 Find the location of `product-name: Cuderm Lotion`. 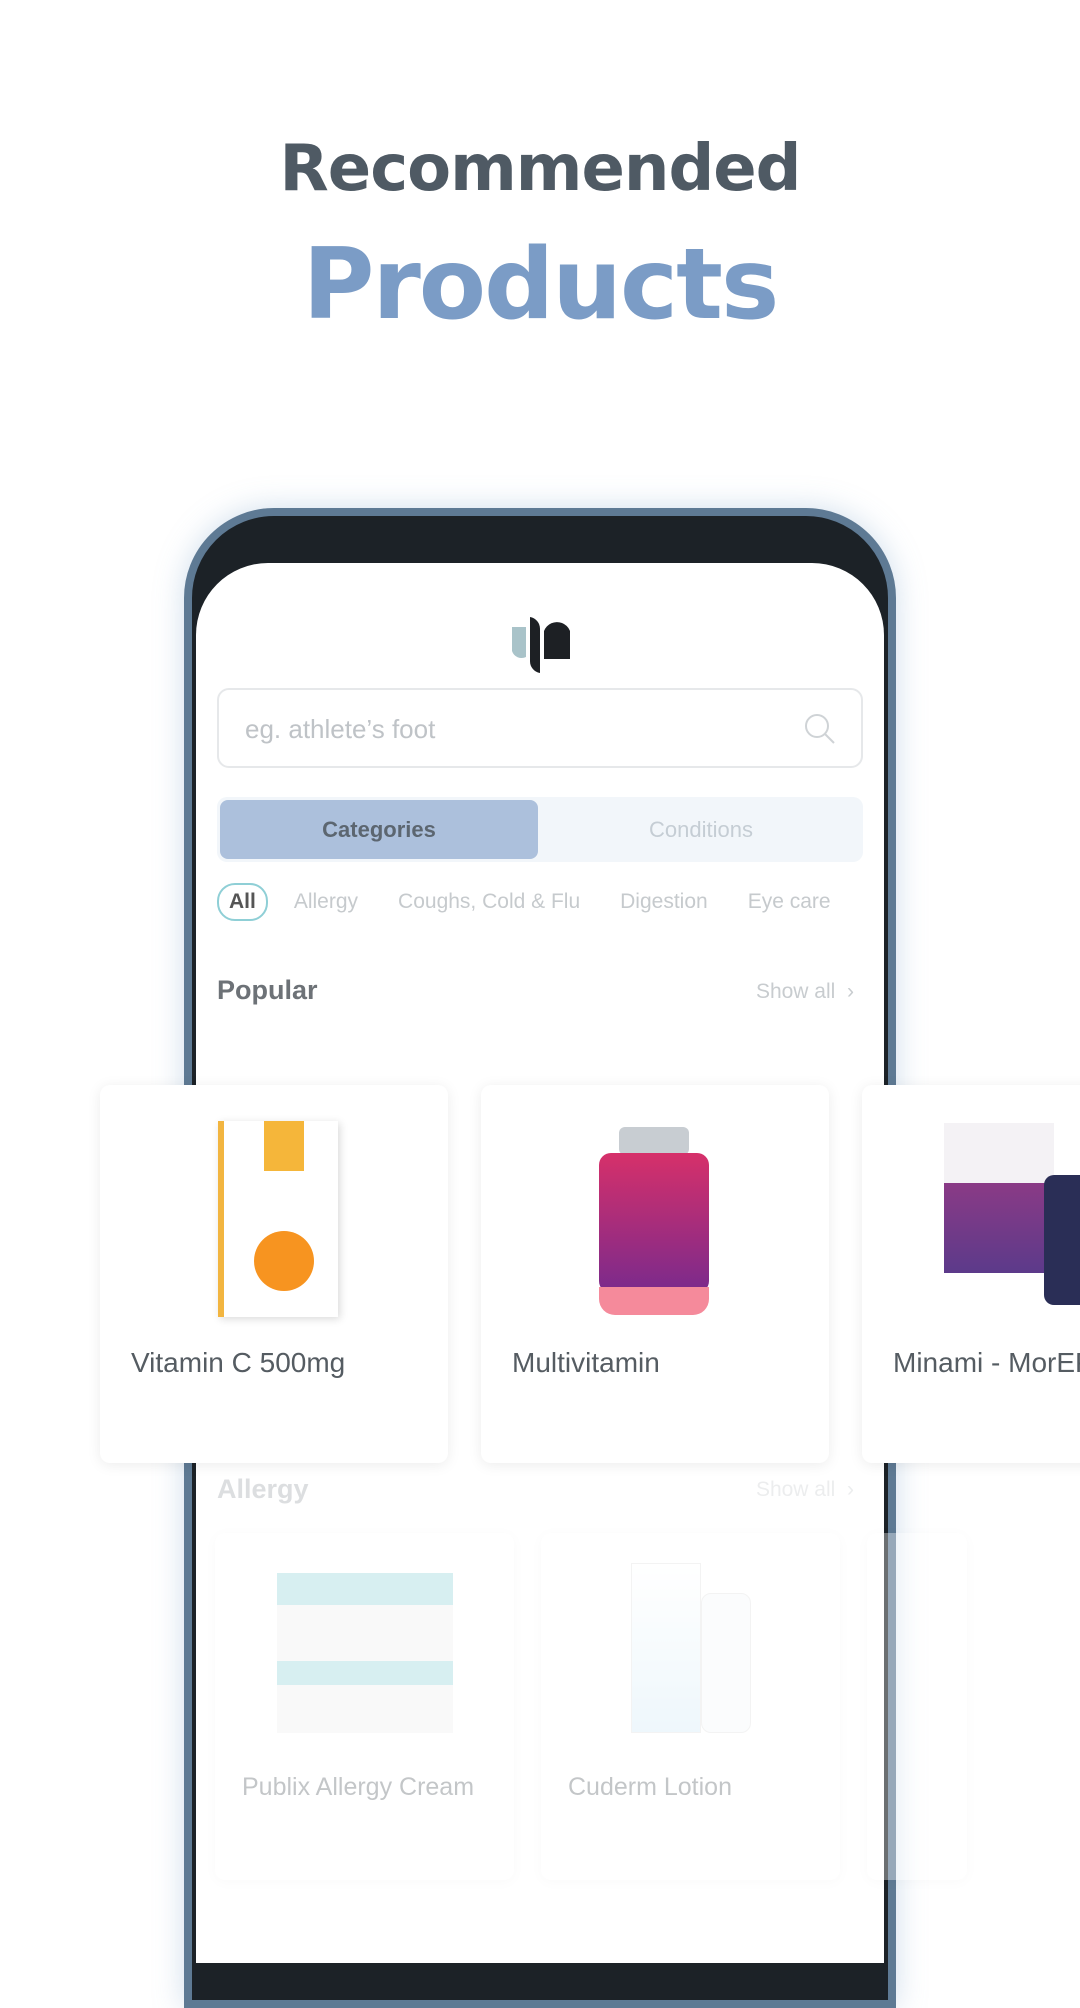

product-name: Cuderm Lotion is located at coordinates (650, 1787).